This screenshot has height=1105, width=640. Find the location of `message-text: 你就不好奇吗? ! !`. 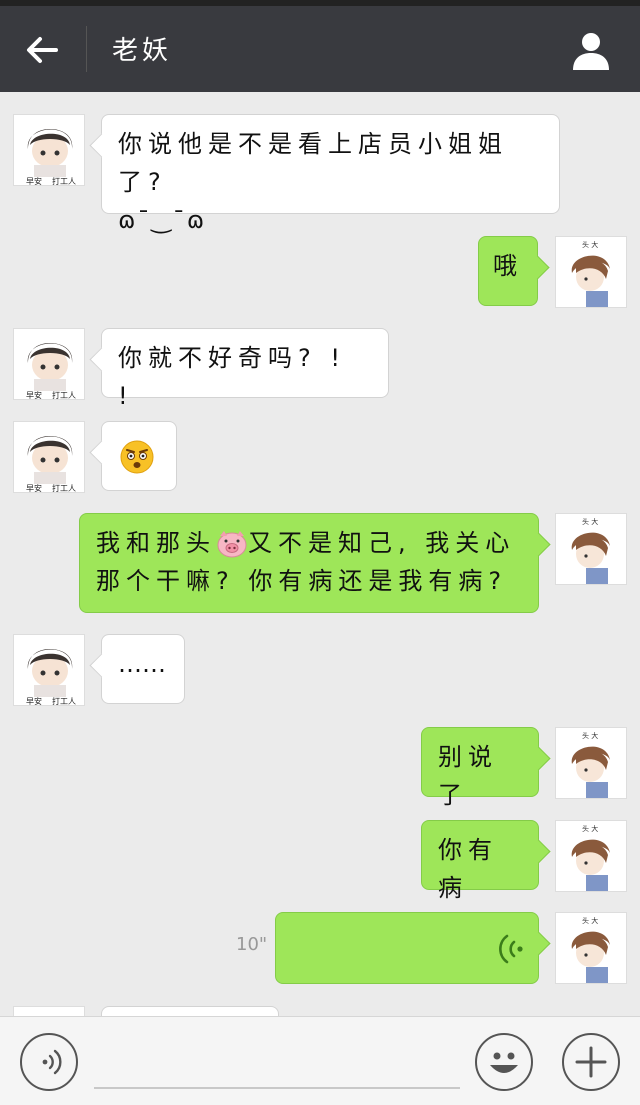

message-text: 你就不好奇吗? ! ! is located at coordinates (232, 377).